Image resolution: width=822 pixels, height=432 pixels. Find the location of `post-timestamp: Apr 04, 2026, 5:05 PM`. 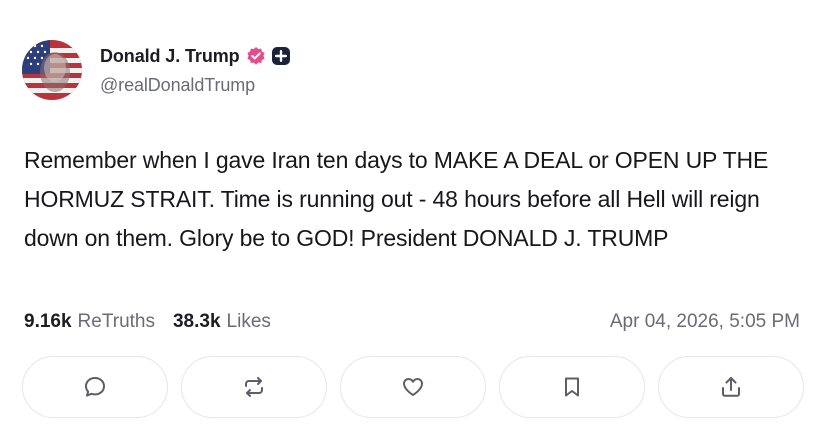

post-timestamp: Apr 04, 2026, 5:05 PM is located at coordinates (705, 322).